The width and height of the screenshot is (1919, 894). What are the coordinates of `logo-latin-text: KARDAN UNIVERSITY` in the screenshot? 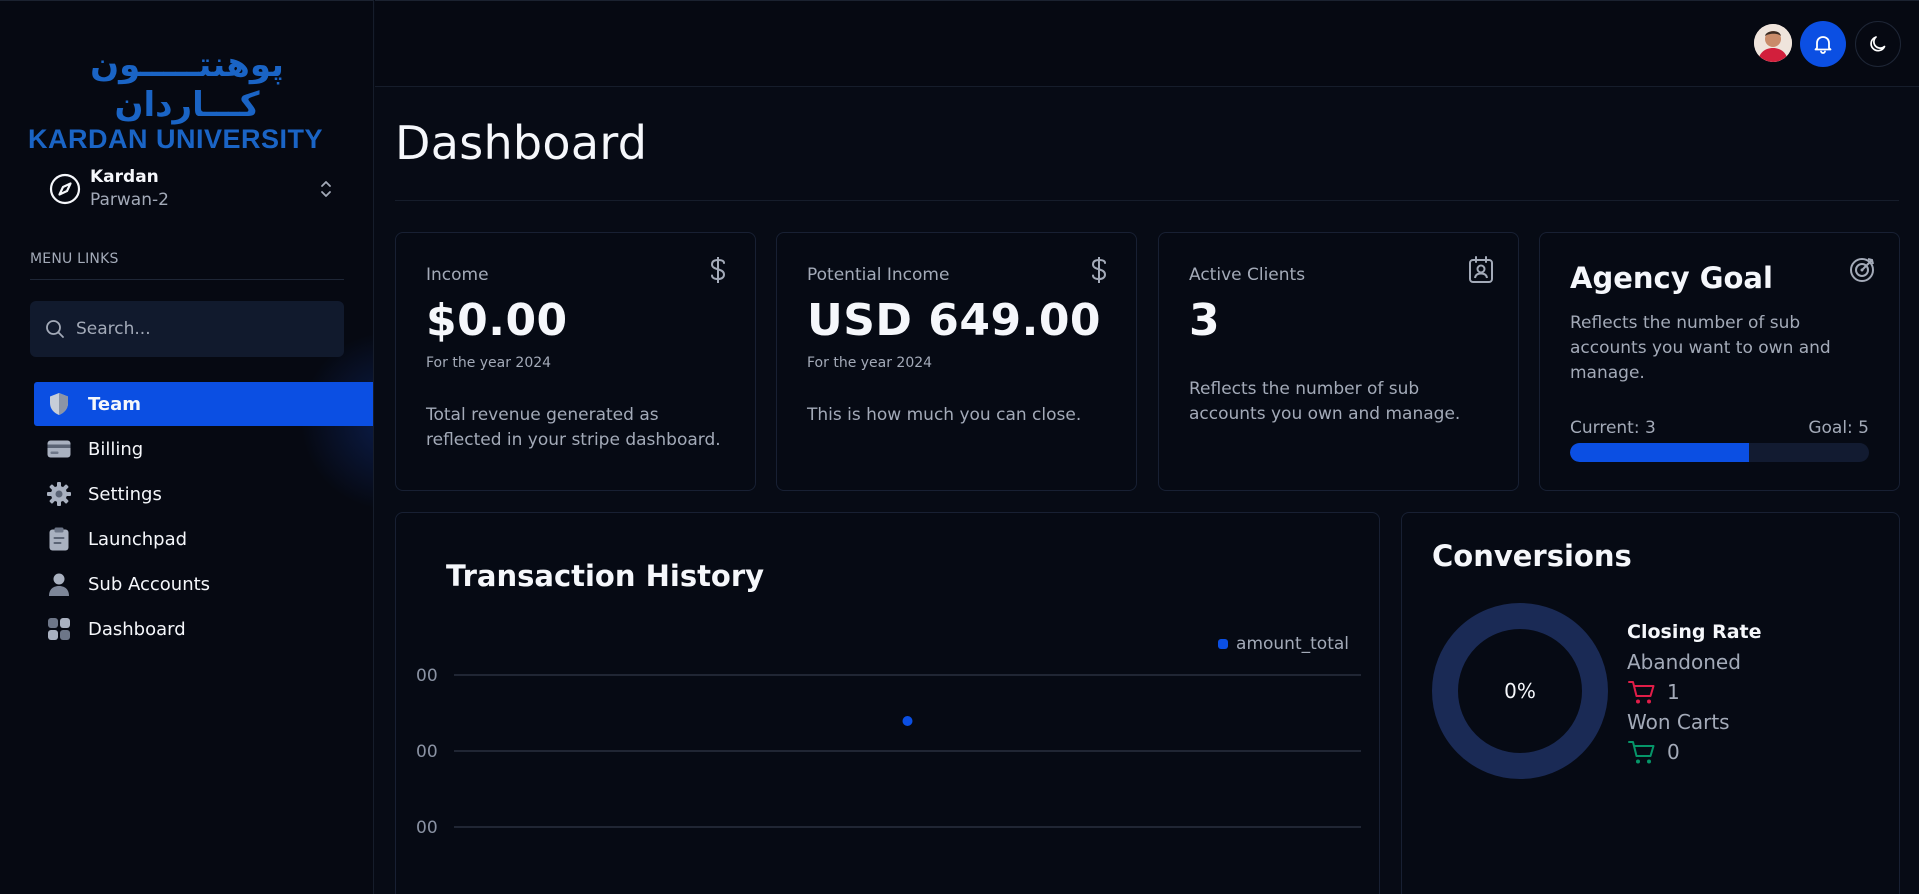 It's located at (176, 139).